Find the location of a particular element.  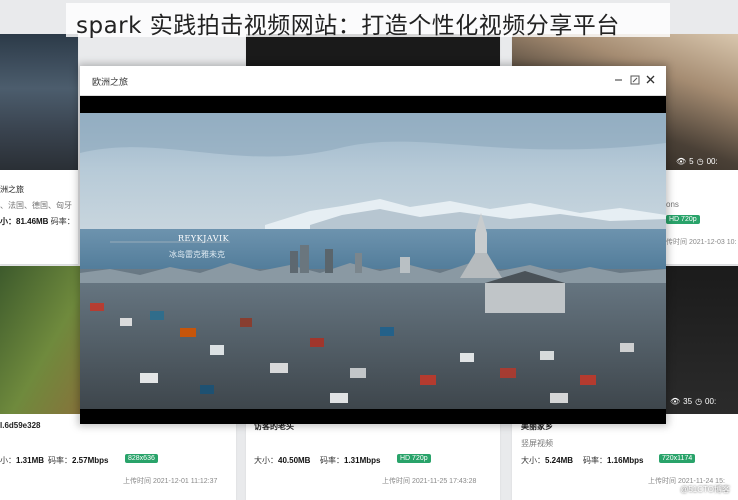

article-title-banner: spark 实践拍击视频网站：打造个性化视频分享平台 is located at coordinates (368, 21).